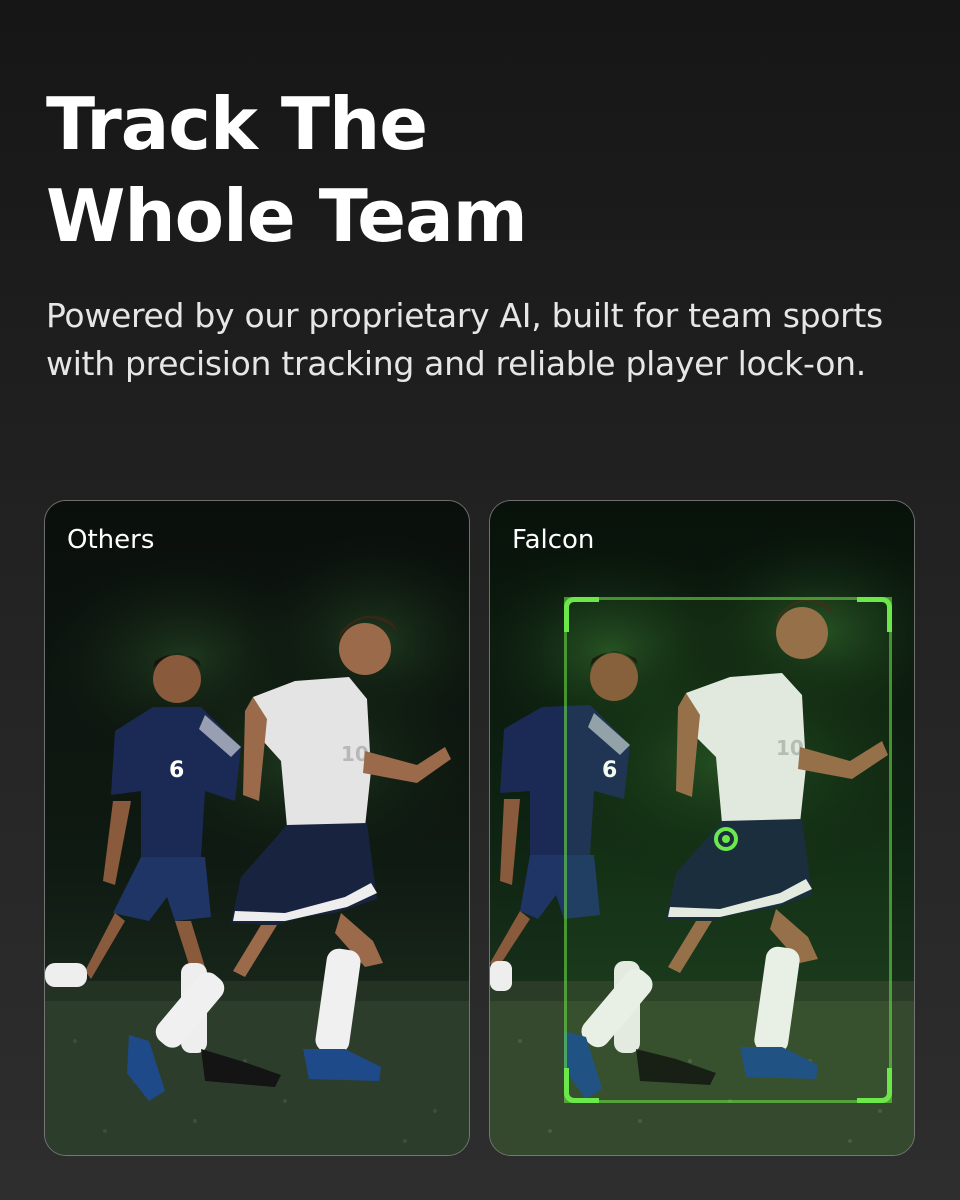 The height and width of the screenshot is (1200, 960). I want to click on panel-label-others: Others, so click(111, 540).